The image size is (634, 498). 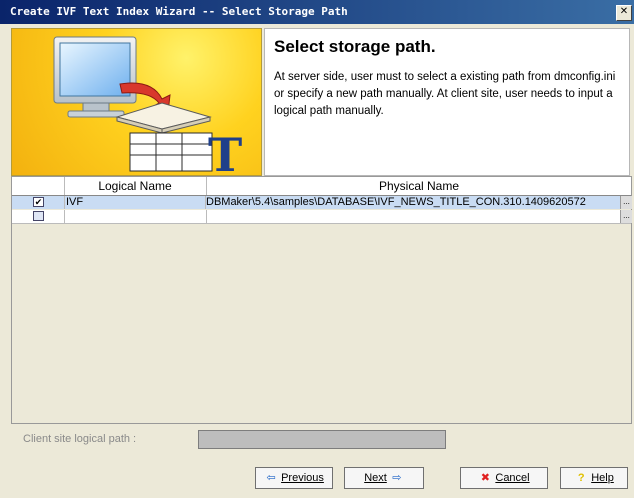 I want to click on row-checkbox: ✔, so click(x=38, y=202).